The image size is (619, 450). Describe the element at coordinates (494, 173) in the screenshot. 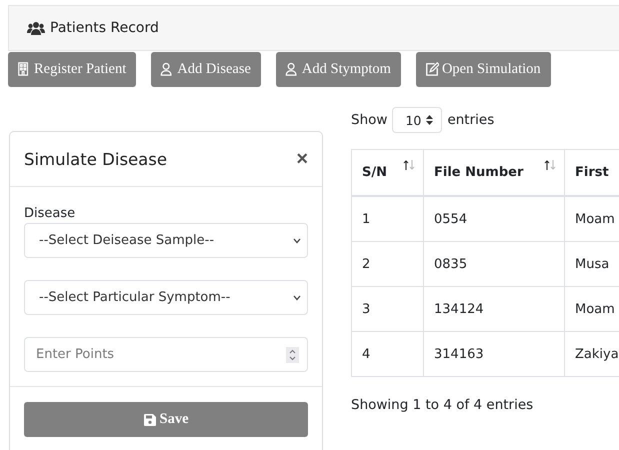

I see `column-header: File Number` at that location.